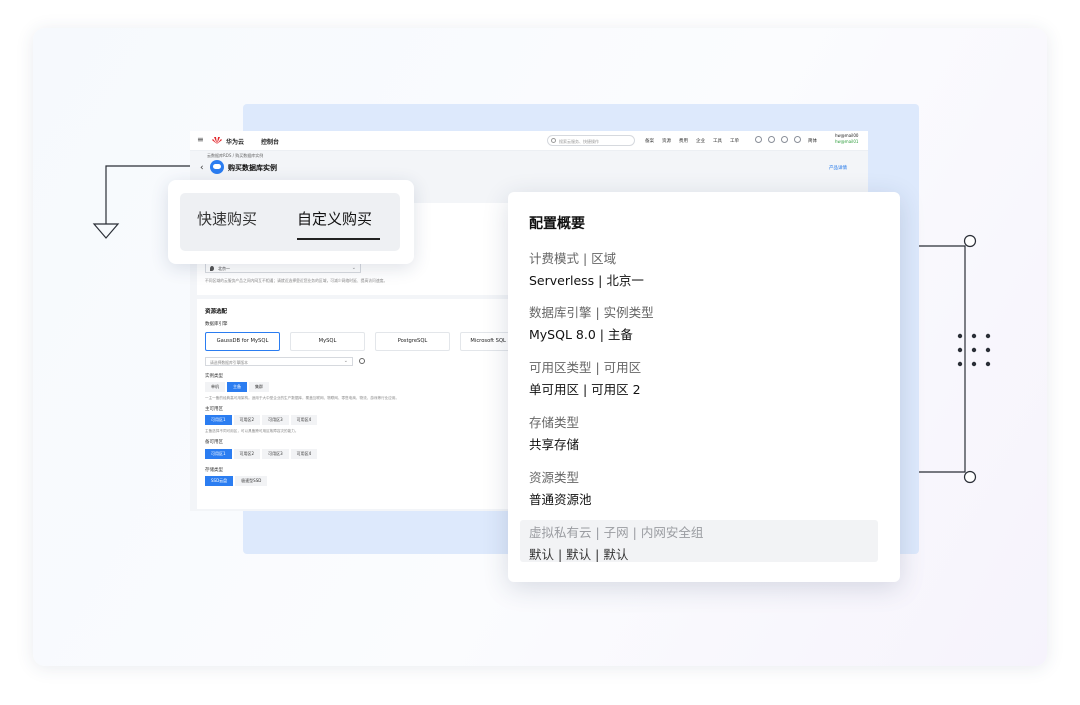  What do you see at coordinates (554, 477) in the screenshot?
I see `summary-item-label: 资源类型` at bounding box center [554, 477].